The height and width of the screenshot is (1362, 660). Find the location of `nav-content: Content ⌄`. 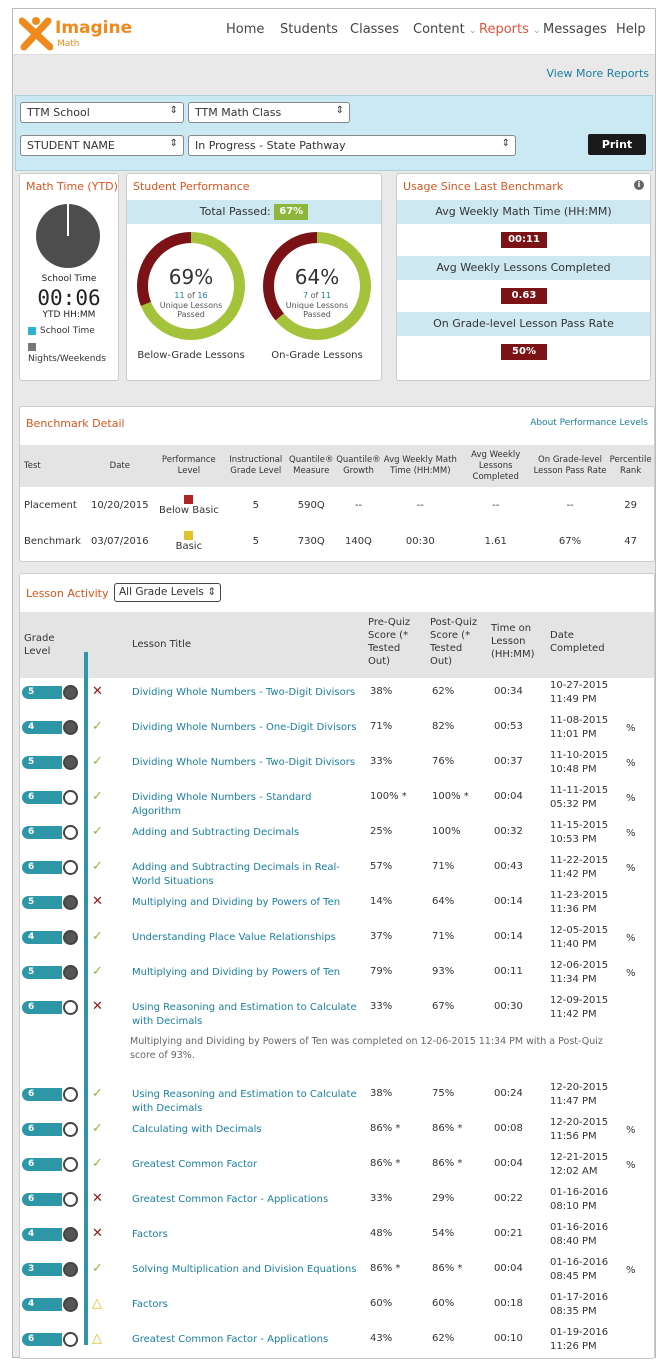

nav-content: Content ⌄ is located at coordinates (444, 29).